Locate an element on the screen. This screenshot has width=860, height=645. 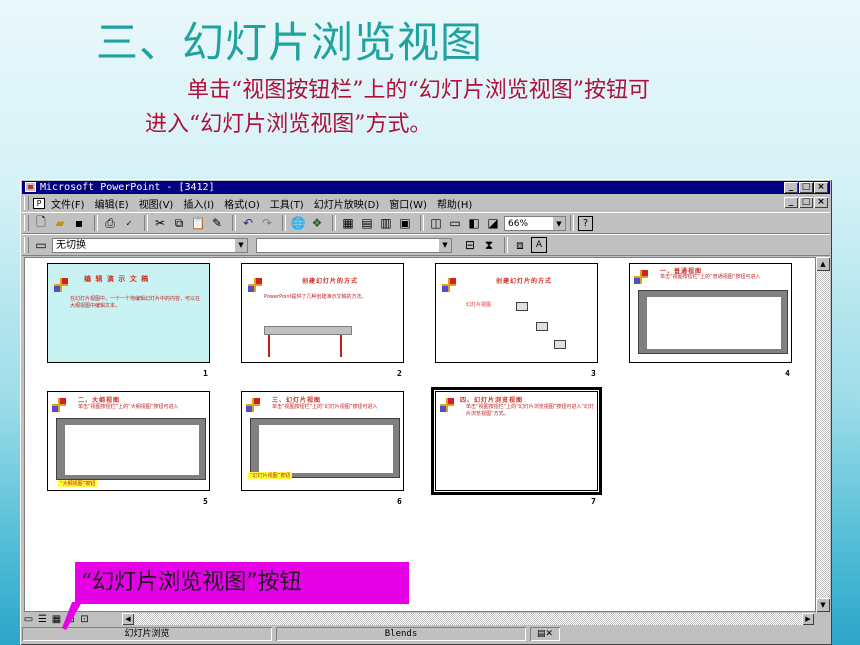
insert-clipart-icon: ▣ is located at coordinates (405, 223).